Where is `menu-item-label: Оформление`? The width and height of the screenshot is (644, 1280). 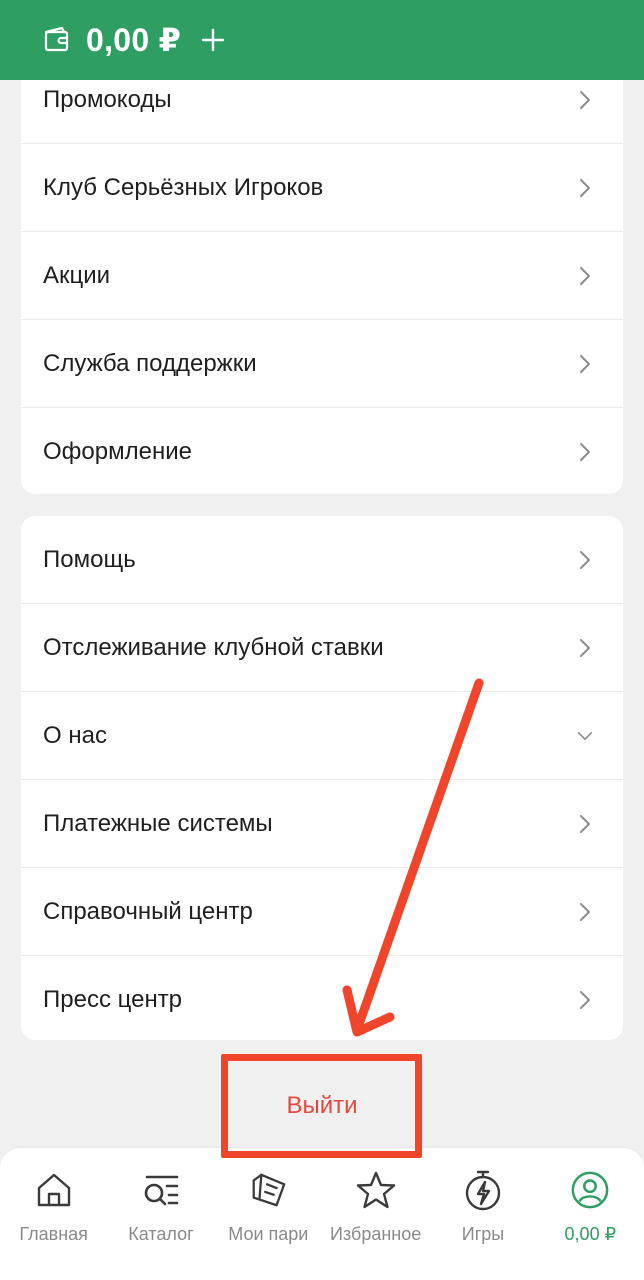
menu-item-label: Оформление is located at coordinates (117, 451).